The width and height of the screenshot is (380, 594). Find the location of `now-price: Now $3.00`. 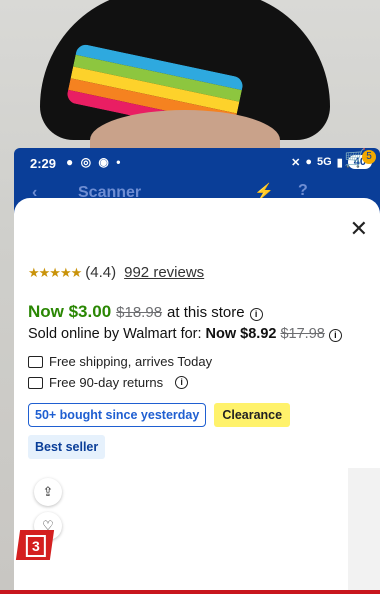

now-price: Now $3.00 is located at coordinates (70, 311).